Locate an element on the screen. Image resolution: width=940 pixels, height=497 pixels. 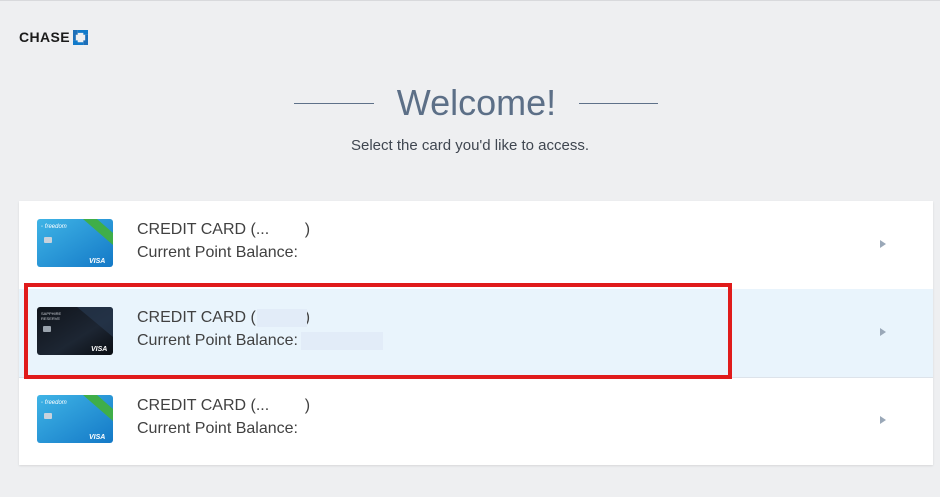
welcome-header: Welcome! is located at coordinates (470, 103).